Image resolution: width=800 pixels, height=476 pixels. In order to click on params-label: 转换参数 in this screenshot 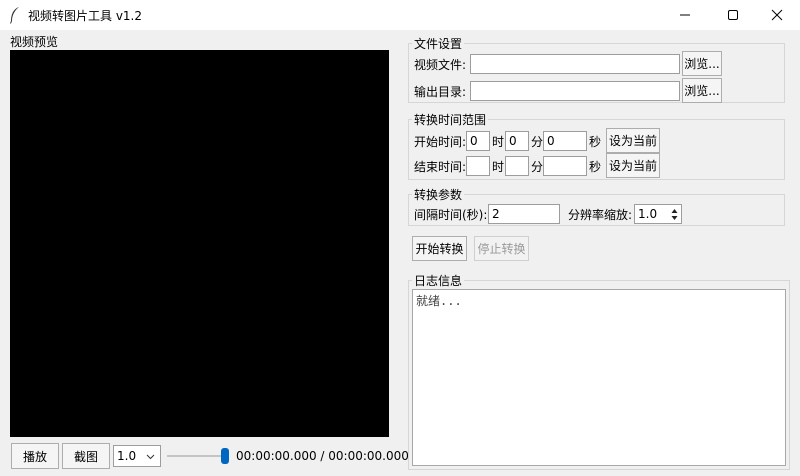, I will do `click(438, 194)`.